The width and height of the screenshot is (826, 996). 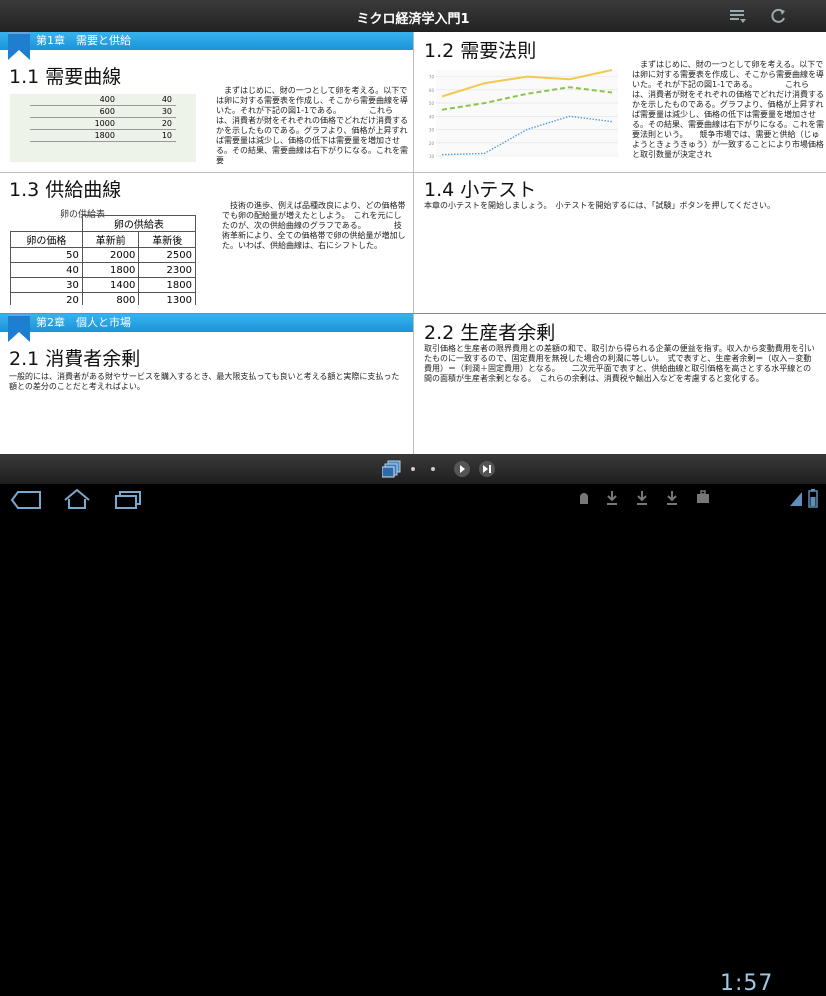 What do you see at coordinates (110, 298) in the screenshot?
I see `table-cell: 800` at bounding box center [110, 298].